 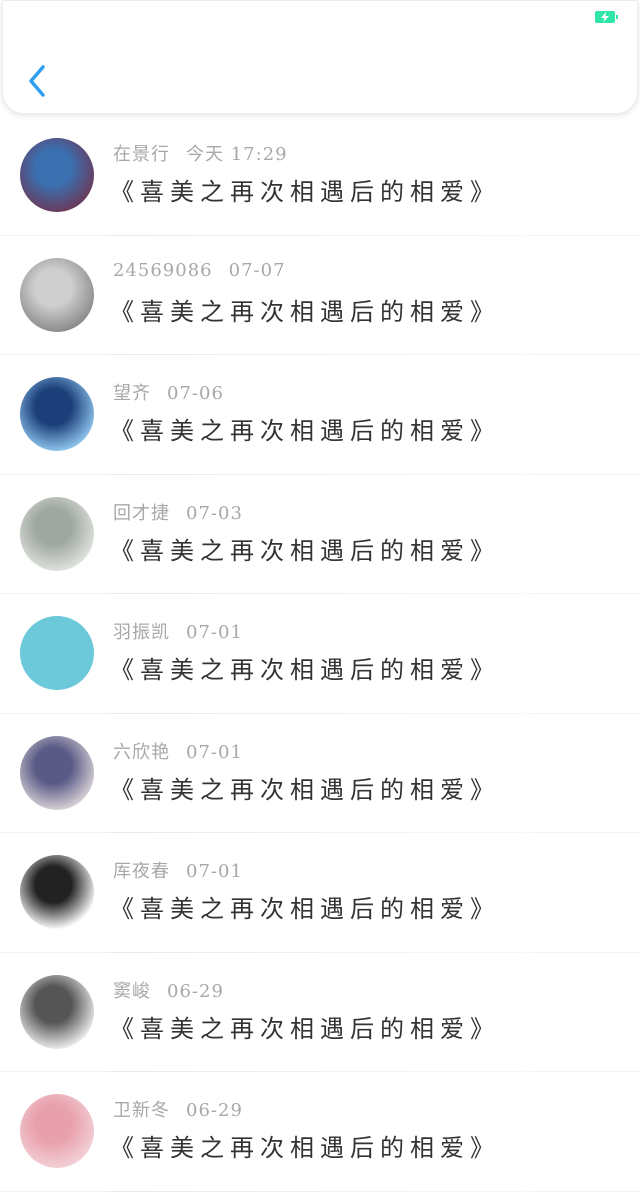 What do you see at coordinates (178, 1109) in the screenshot?
I see `item-meta: 卫新冬 06-29` at bounding box center [178, 1109].